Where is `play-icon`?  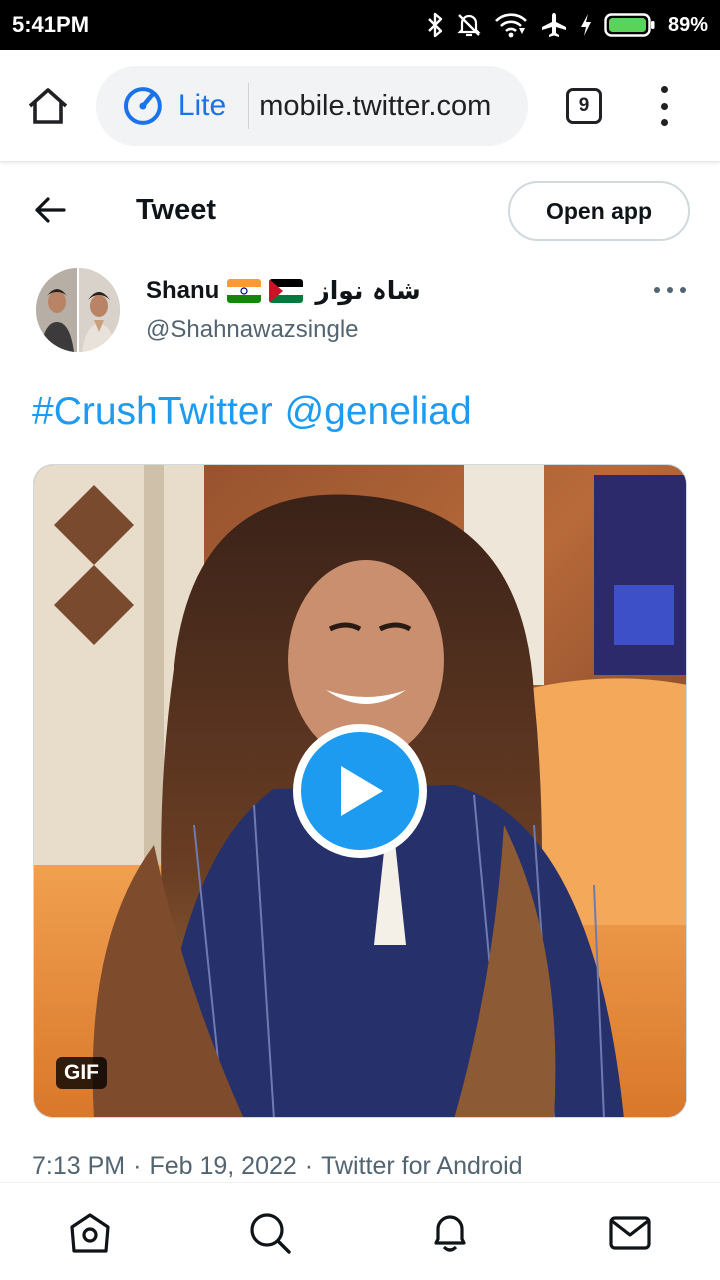 play-icon is located at coordinates (362, 791).